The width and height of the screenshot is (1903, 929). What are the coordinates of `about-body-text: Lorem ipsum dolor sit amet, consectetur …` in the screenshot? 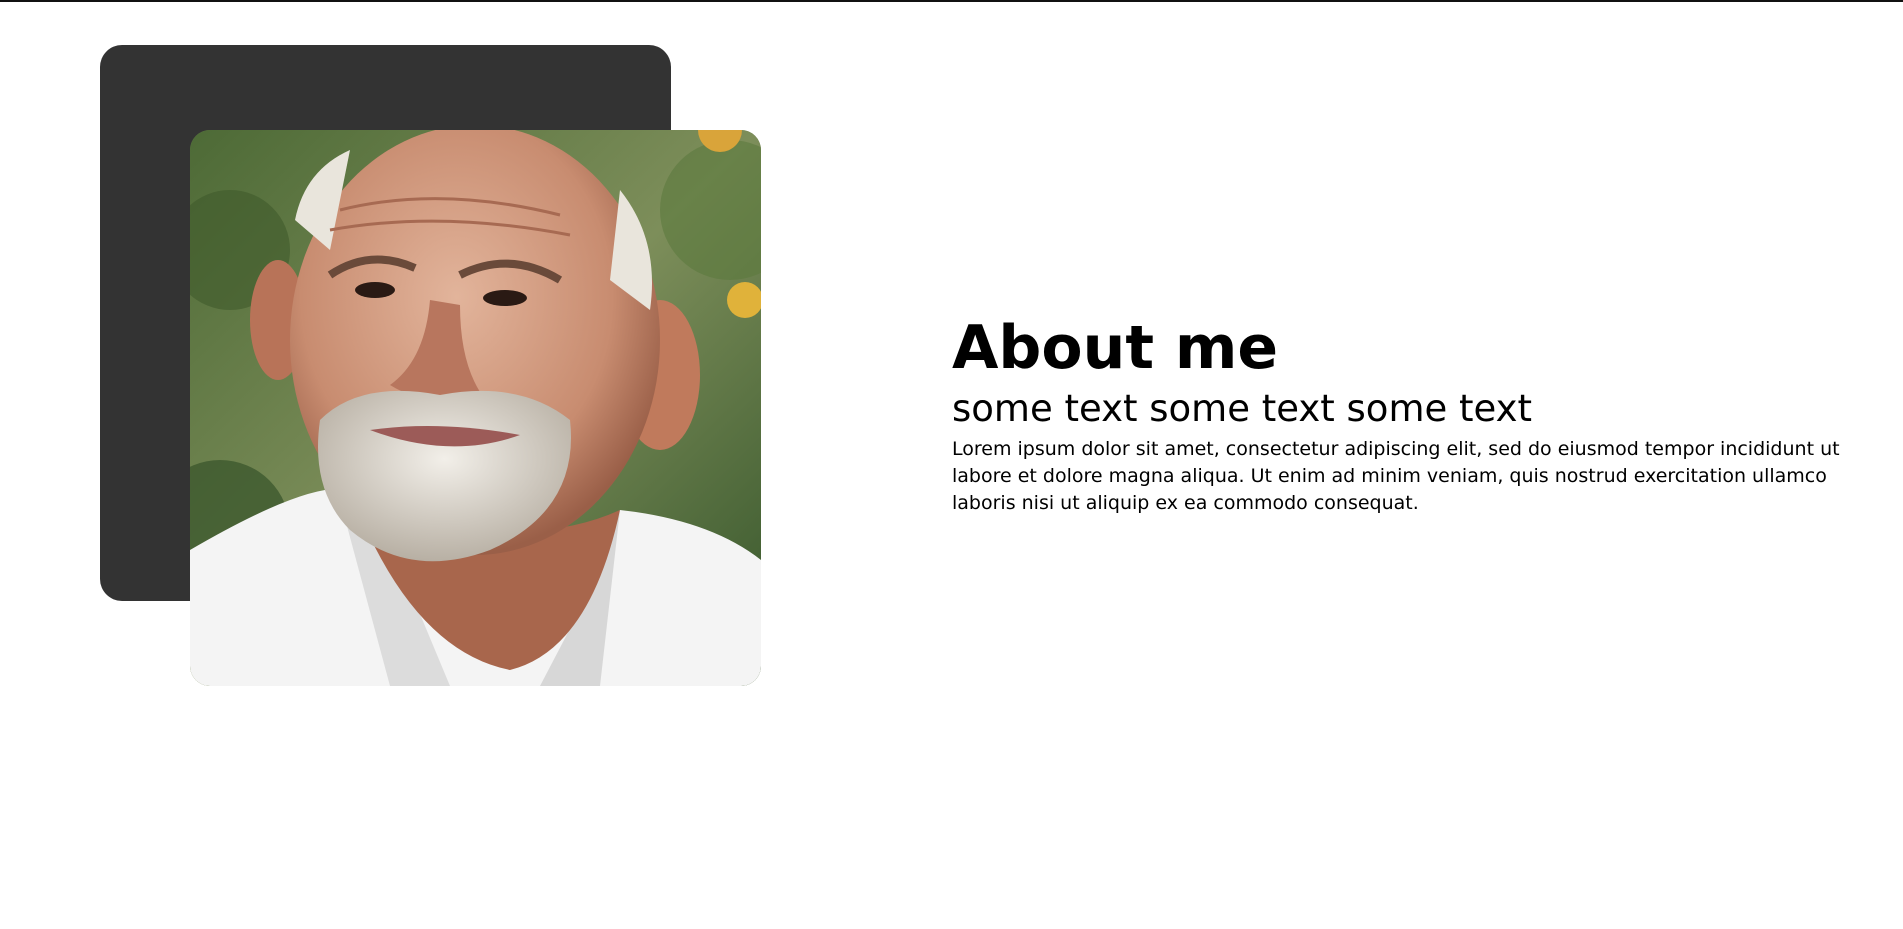 It's located at (1396, 476).